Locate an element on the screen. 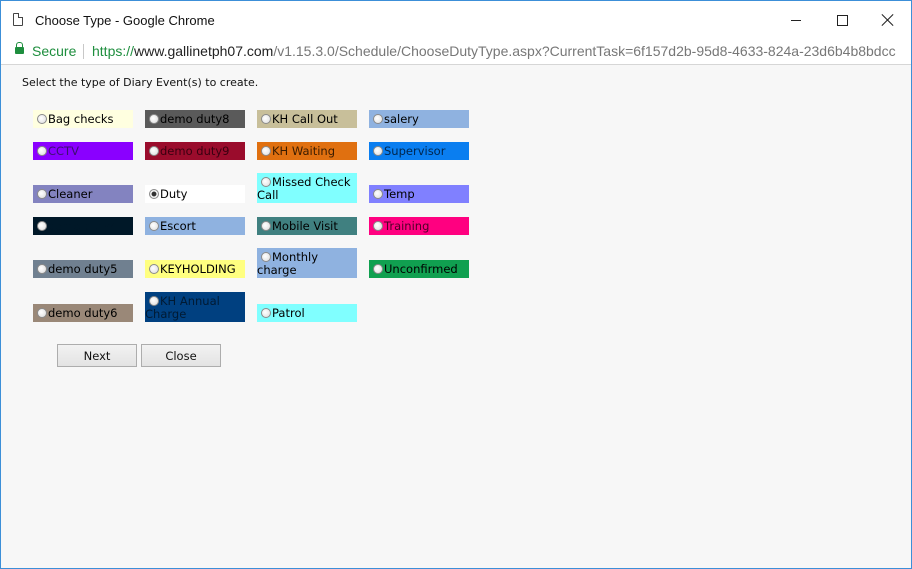  option-label: demo duty8 is located at coordinates (195, 119).